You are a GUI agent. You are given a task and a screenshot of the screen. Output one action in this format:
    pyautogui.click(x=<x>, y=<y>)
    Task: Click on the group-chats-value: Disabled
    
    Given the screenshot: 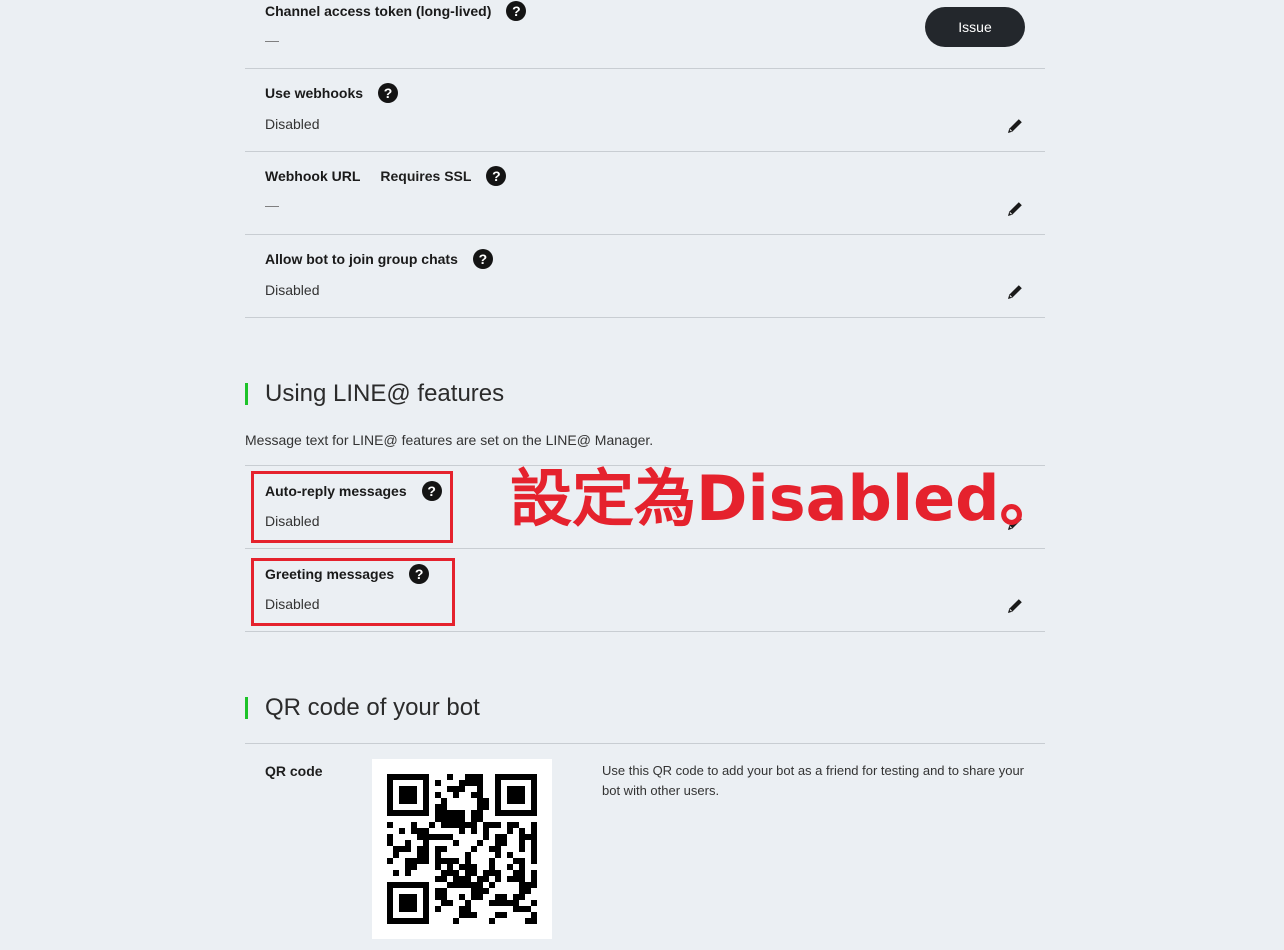 What is the action you would take?
    pyautogui.click(x=292, y=290)
    